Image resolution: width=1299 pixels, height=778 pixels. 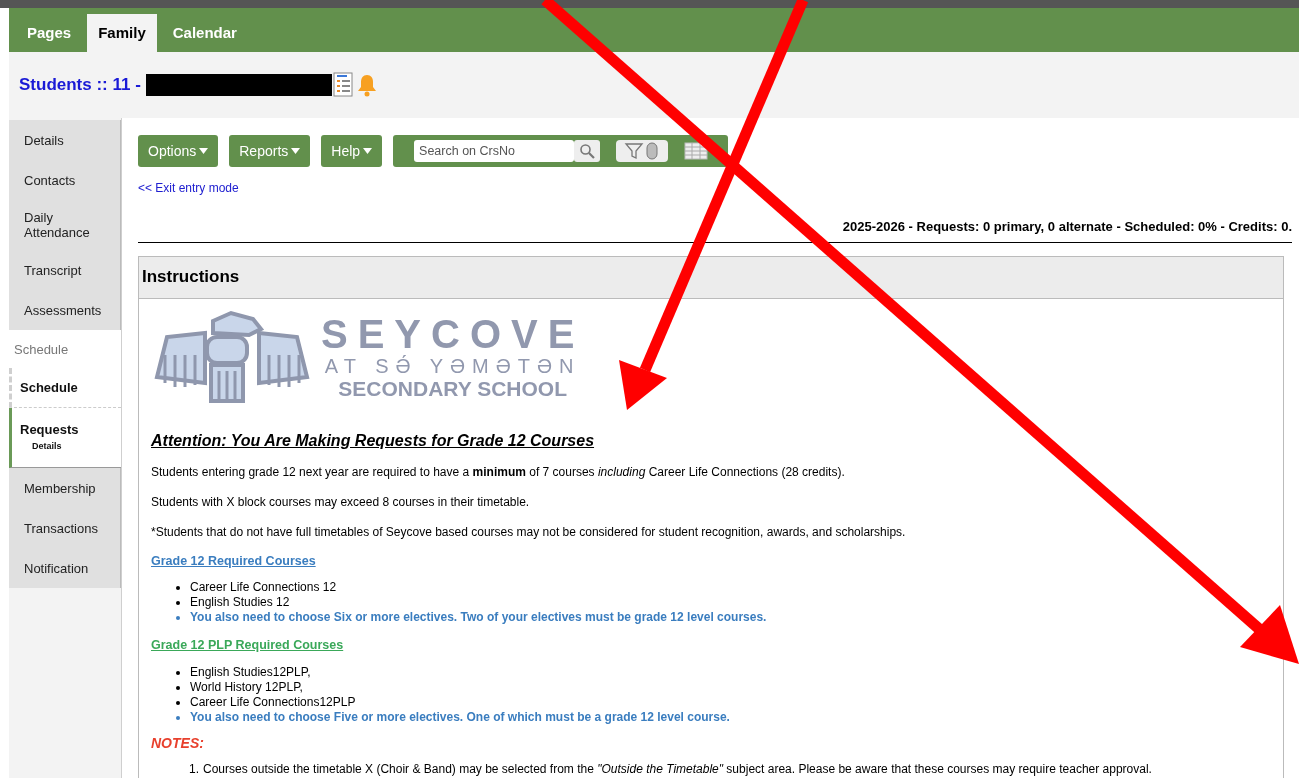 I want to click on page-title: Students :: 11 -, so click(x=80, y=85).